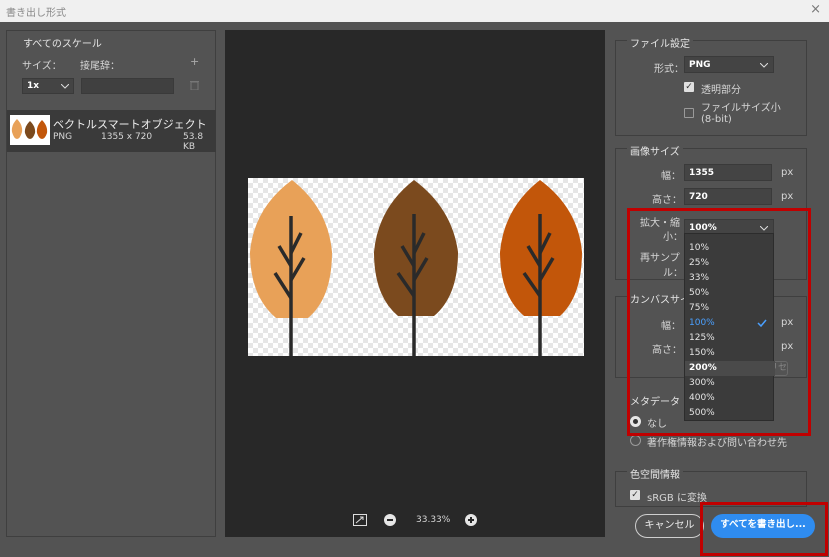  Describe the element at coordinates (30, 130) in the screenshot. I see `asset-thumbnail` at that location.